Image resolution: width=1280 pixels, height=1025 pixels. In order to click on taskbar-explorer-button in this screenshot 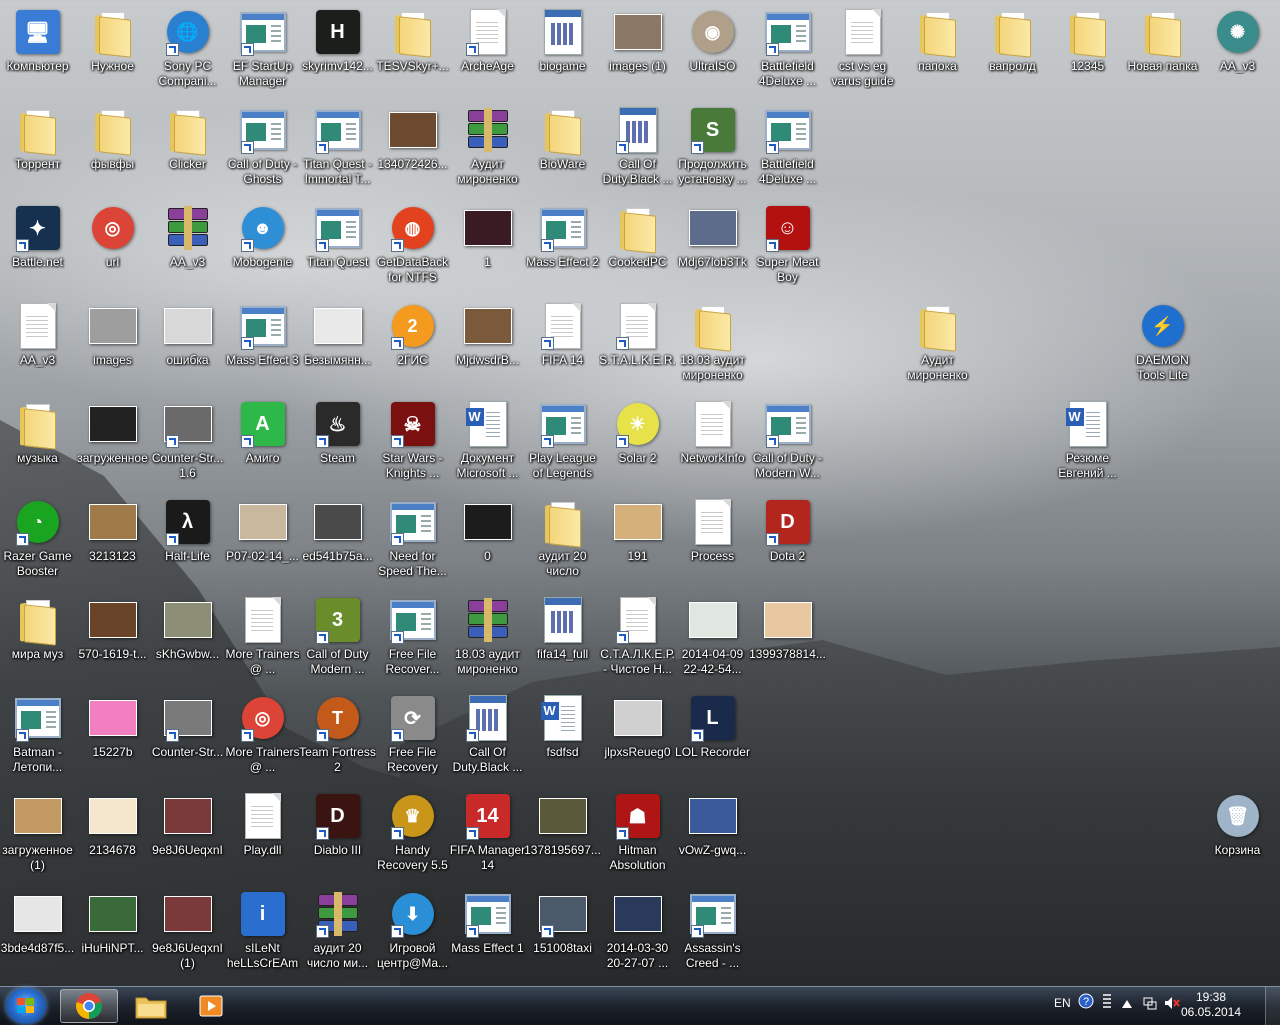, I will do `click(151, 1006)`.